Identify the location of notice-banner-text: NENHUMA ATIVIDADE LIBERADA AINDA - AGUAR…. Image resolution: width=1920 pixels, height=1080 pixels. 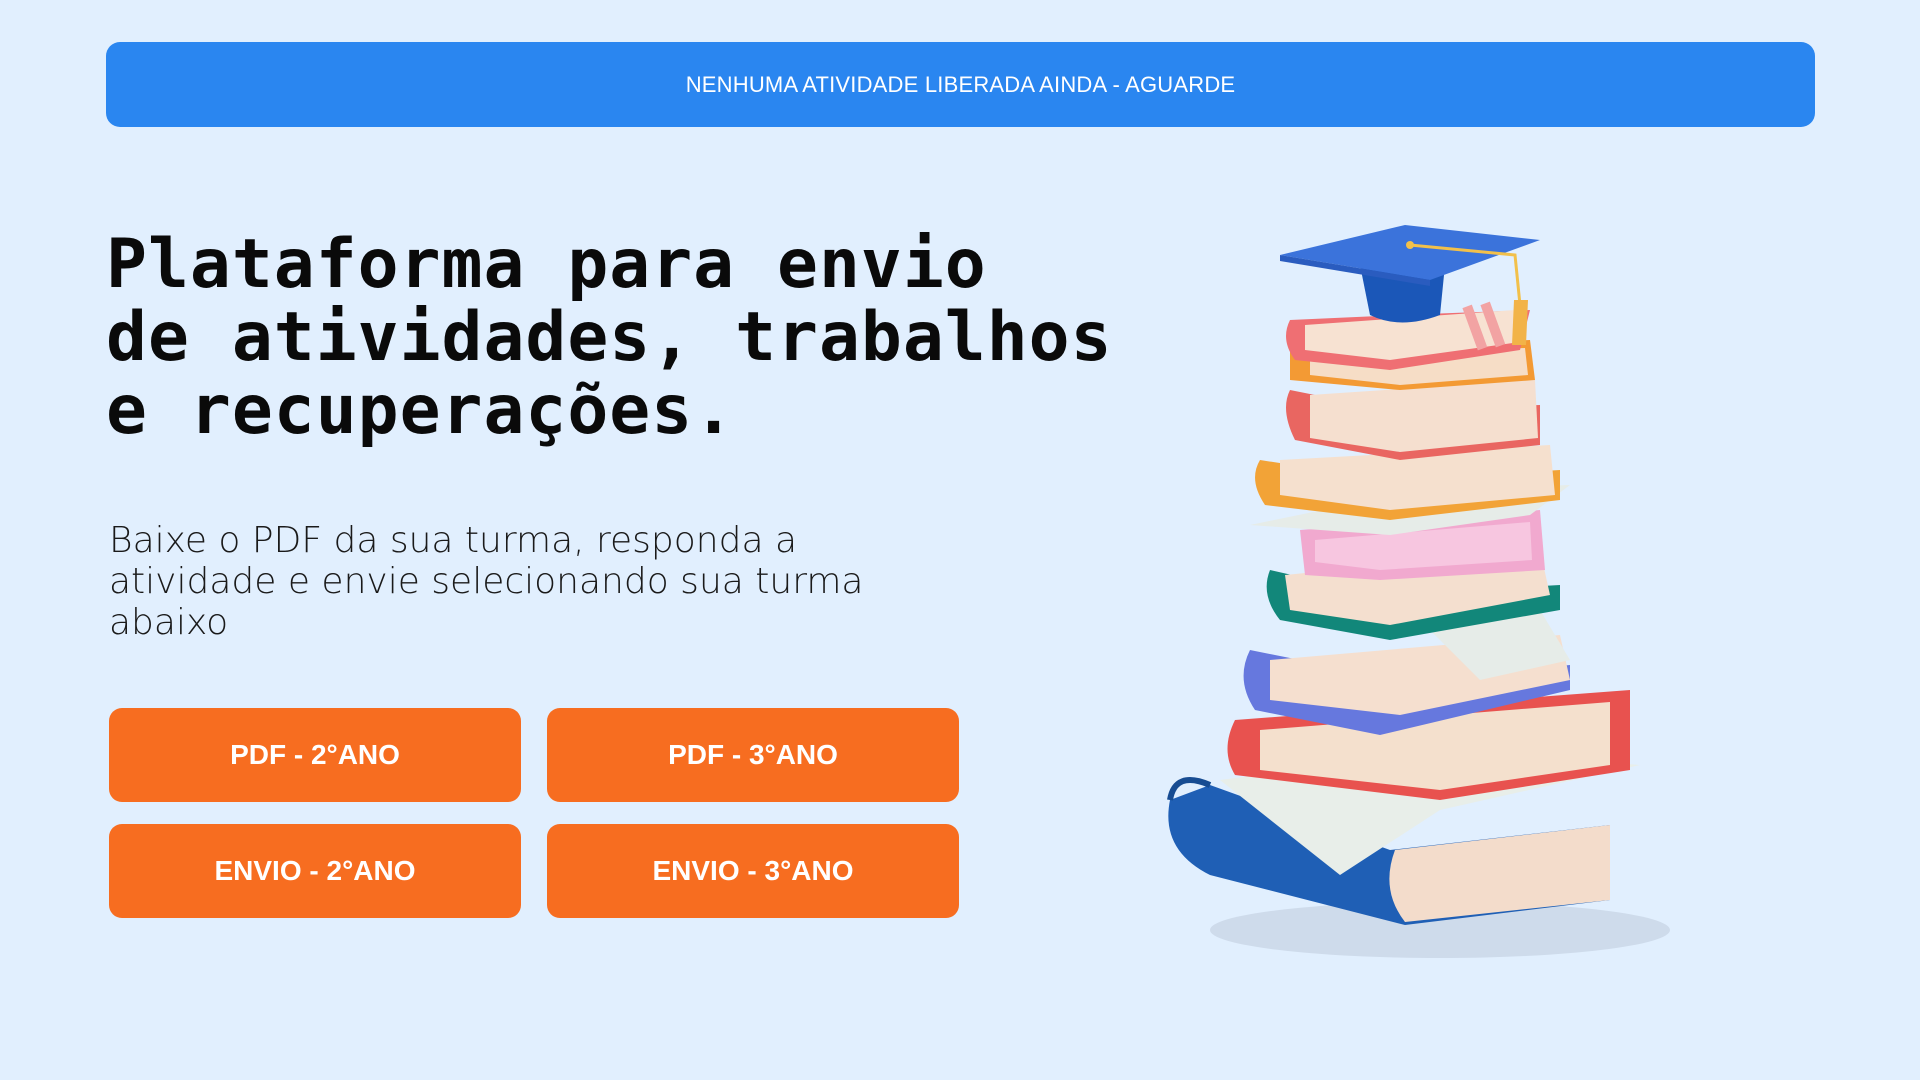
(960, 84).